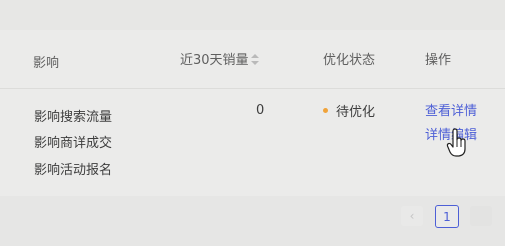  What do you see at coordinates (438, 60) in the screenshot?
I see `header-operations: 操作` at bounding box center [438, 60].